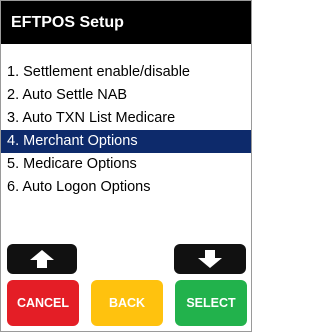  Describe the element at coordinates (126, 95) in the screenshot. I see `menu-item-auto-settle-nab: 2. Auto Settle NAB` at that location.